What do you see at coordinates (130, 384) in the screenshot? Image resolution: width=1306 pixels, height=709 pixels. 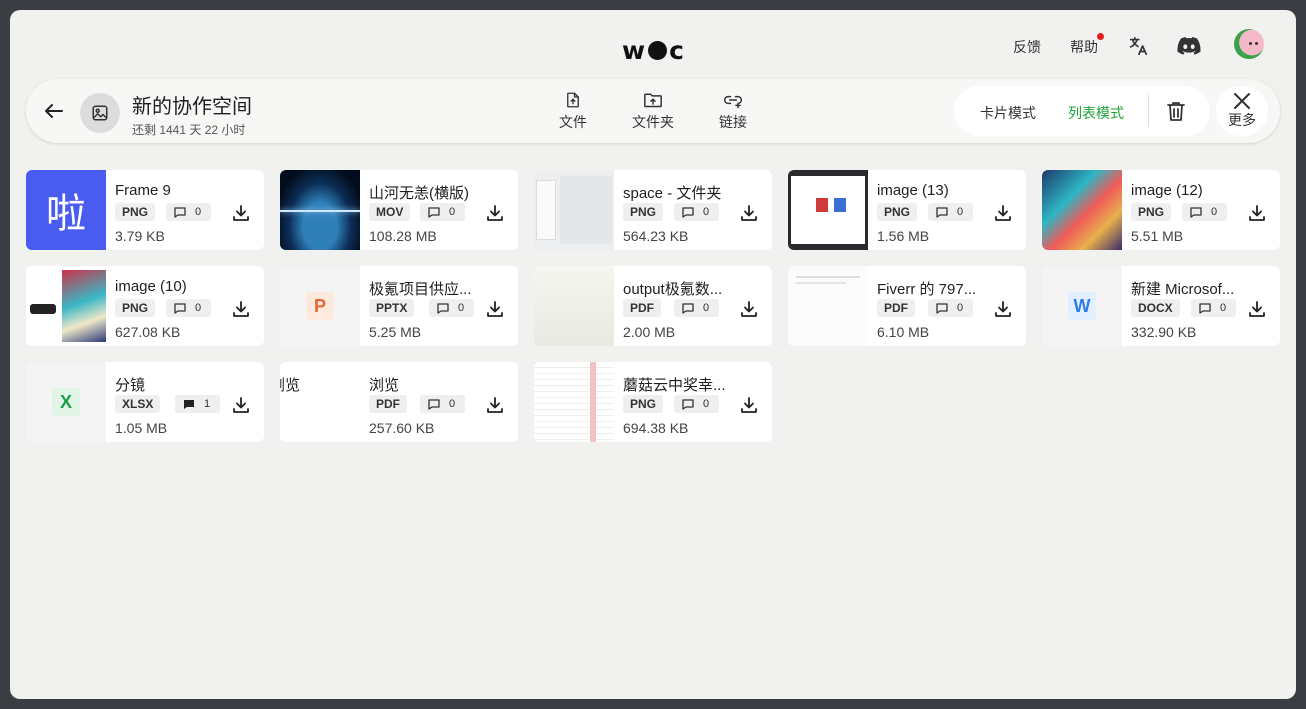 I see `file-name: 分镜` at bounding box center [130, 384].